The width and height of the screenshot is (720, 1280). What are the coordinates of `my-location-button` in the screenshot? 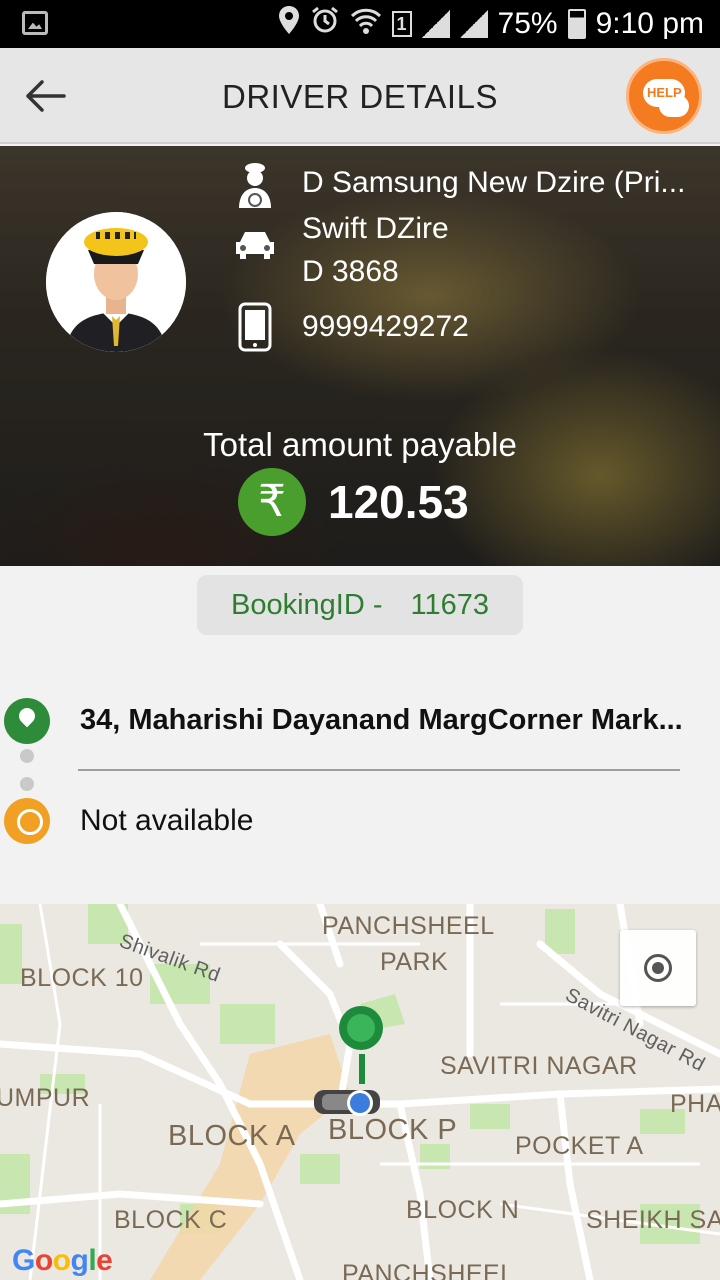 It's located at (658, 968).